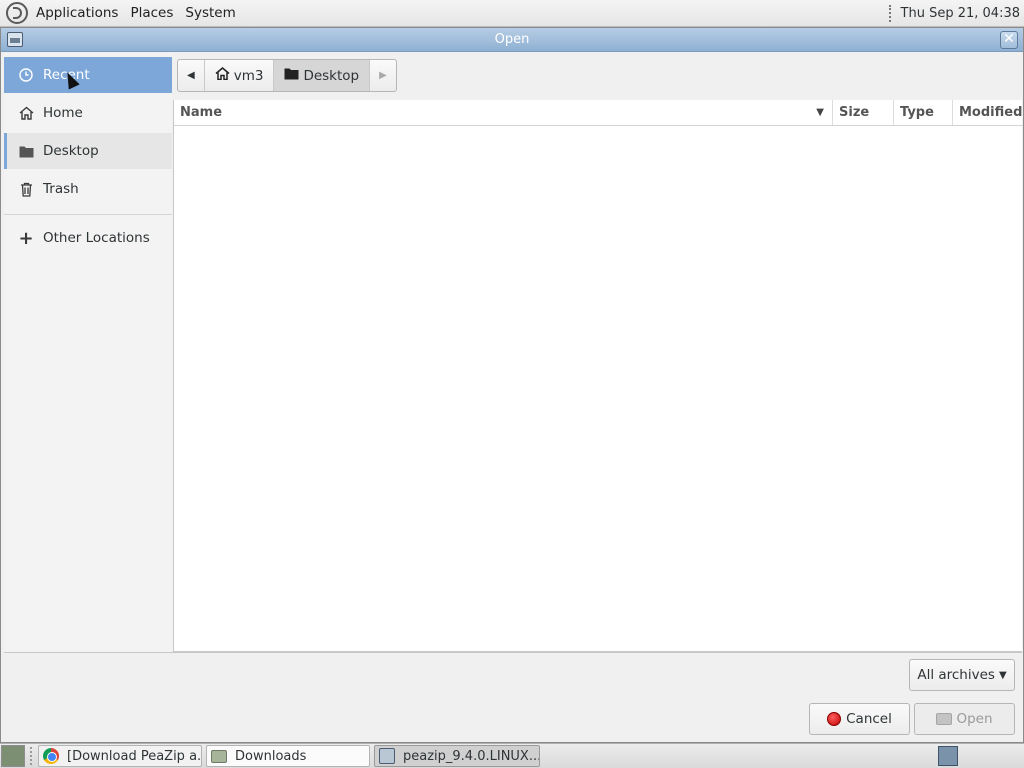 This screenshot has height=768, width=1024. I want to click on sidebar-item-recent: Recent, so click(88, 75).